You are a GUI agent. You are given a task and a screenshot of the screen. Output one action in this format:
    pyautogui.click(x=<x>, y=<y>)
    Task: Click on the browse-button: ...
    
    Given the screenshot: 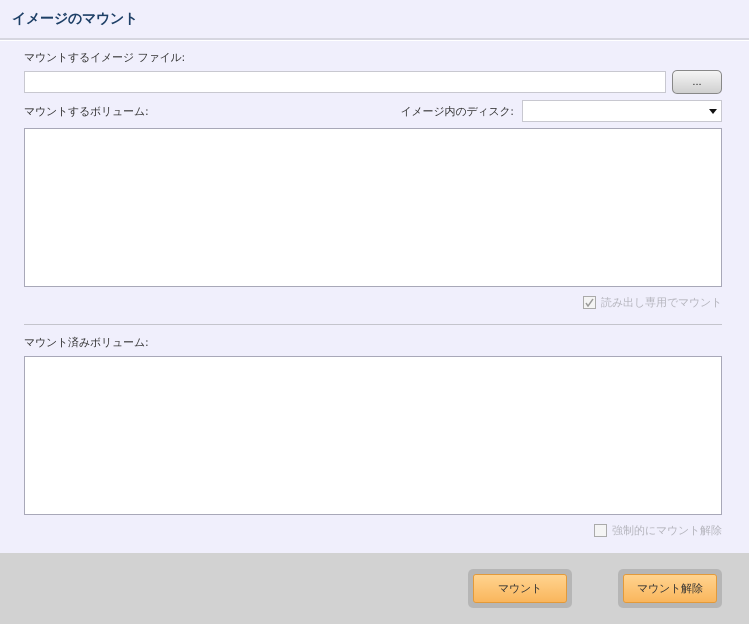 What is the action you would take?
    pyautogui.click(x=697, y=82)
    